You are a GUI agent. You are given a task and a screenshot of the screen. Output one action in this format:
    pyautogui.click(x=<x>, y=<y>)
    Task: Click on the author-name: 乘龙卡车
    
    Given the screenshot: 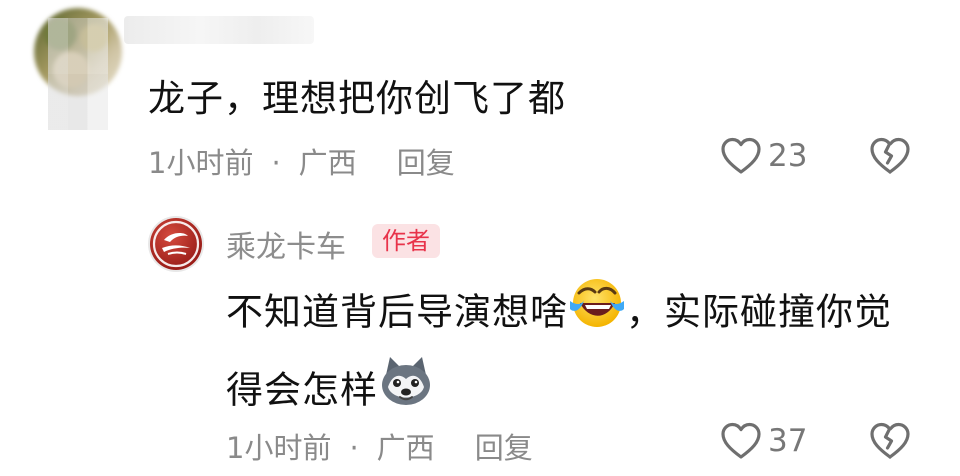 What is the action you would take?
    pyautogui.click(x=286, y=244)
    